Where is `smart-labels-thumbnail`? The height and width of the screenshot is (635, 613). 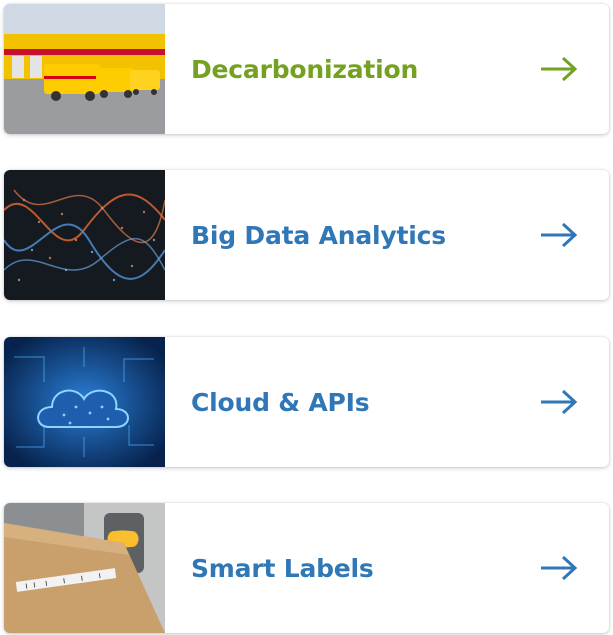 smart-labels-thumbnail is located at coordinates (84, 568).